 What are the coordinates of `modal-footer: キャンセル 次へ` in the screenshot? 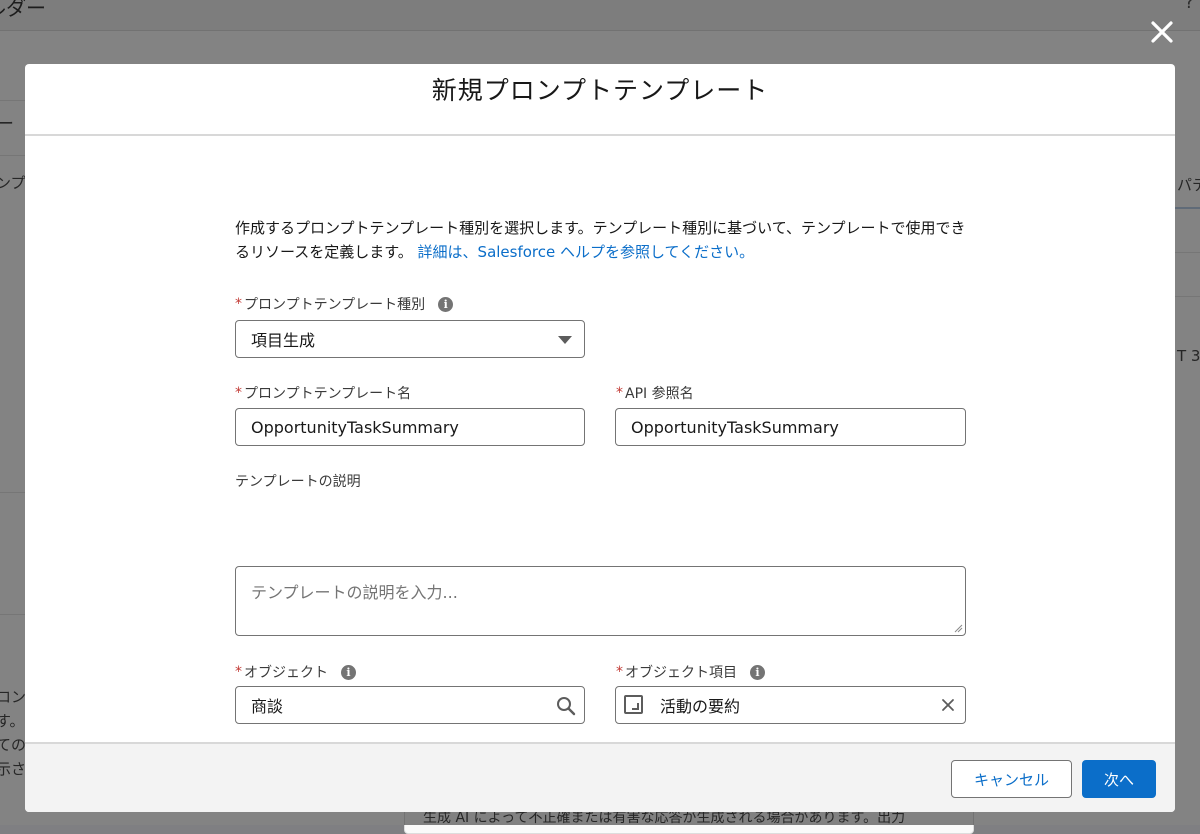 It's located at (600, 777).